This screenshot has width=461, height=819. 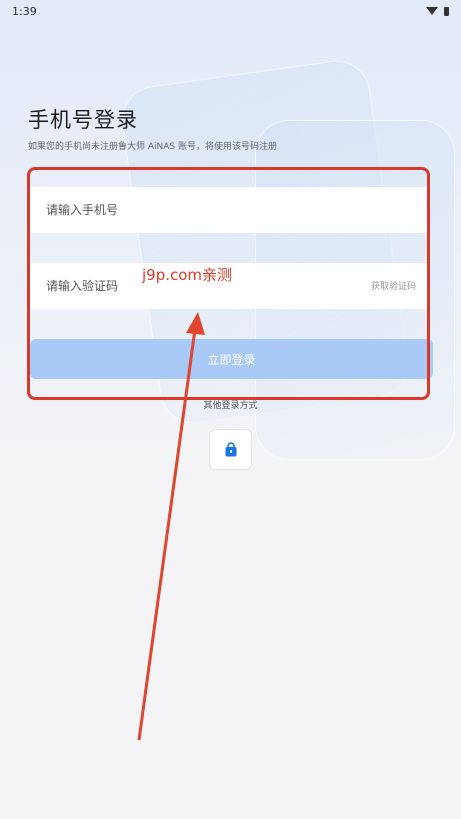 I want to click on login-button: 立即登录, so click(x=231, y=359).